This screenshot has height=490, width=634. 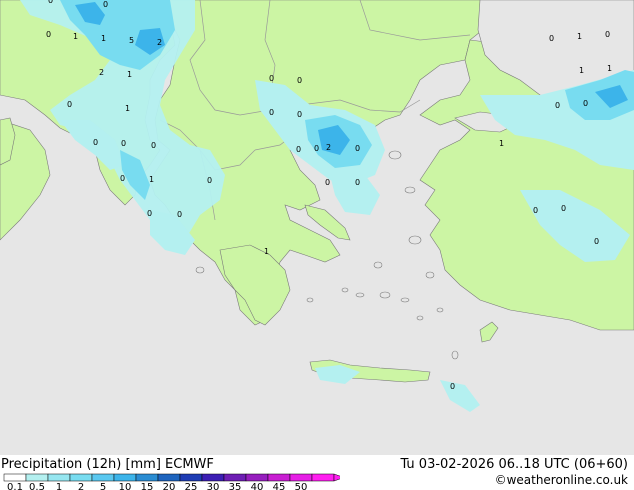 What do you see at coordinates (561, 480) in the screenshot?
I see `credit: ©weatheronline.co.uk` at bounding box center [561, 480].